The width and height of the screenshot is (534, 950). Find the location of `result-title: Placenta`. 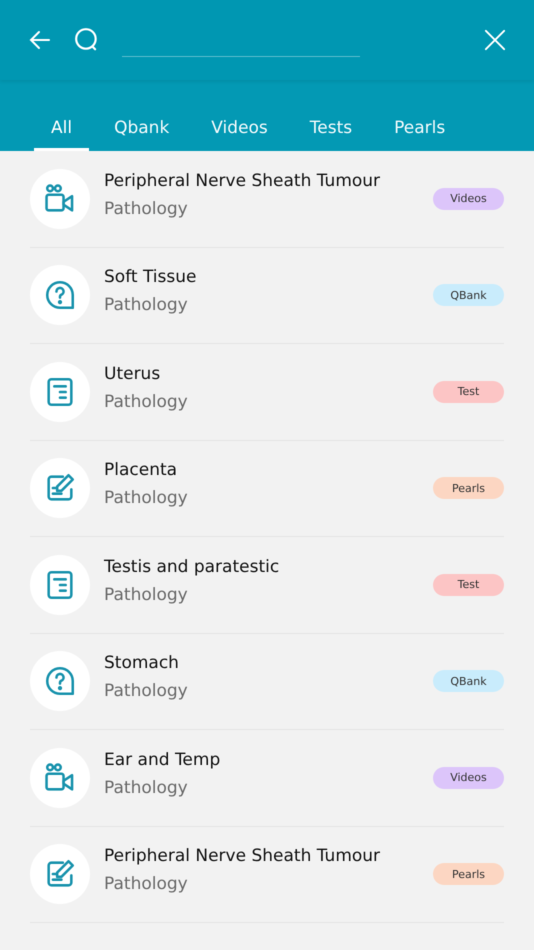

result-title: Placenta is located at coordinates (268, 470).